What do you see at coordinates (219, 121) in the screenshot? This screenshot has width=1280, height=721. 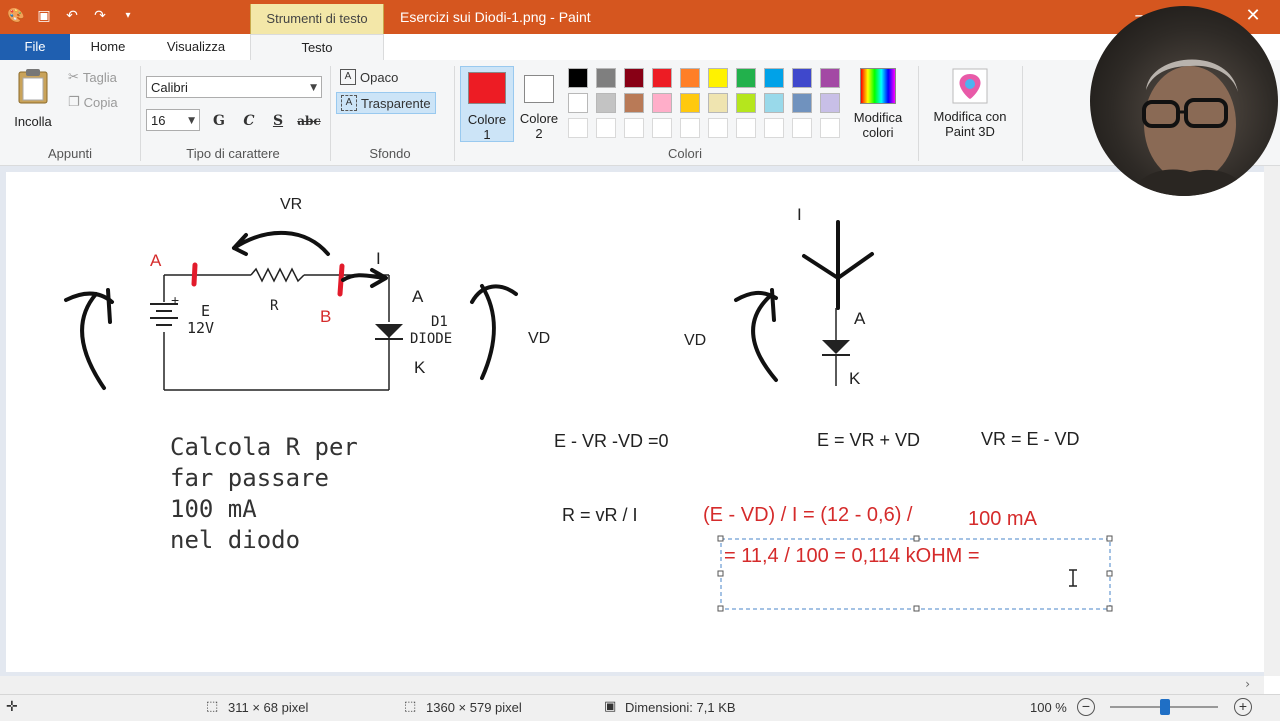 I see `bold-button: G` at bounding box center [219, 121].